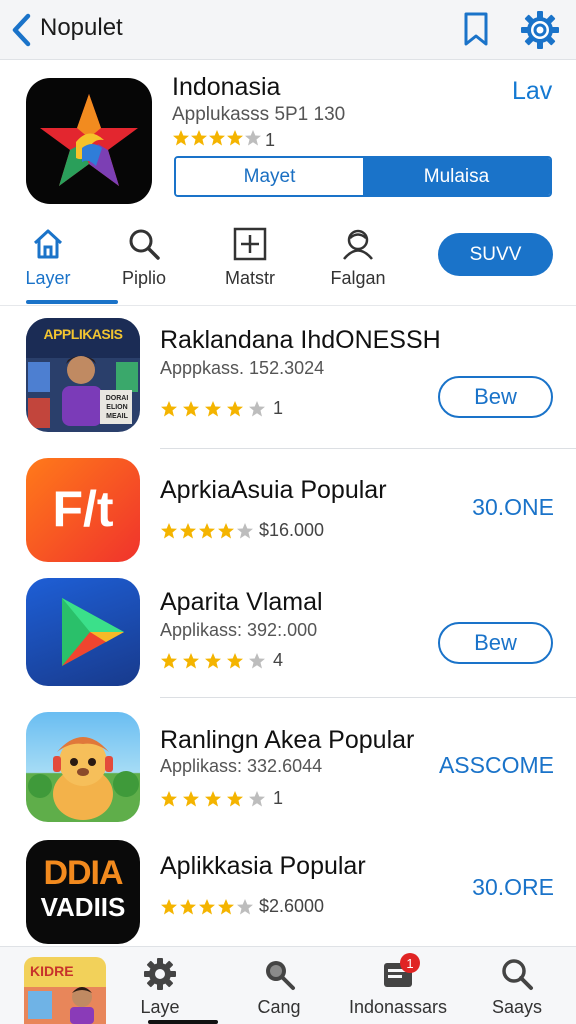  I want to click on app-icon: F/t, so click(83, 510).